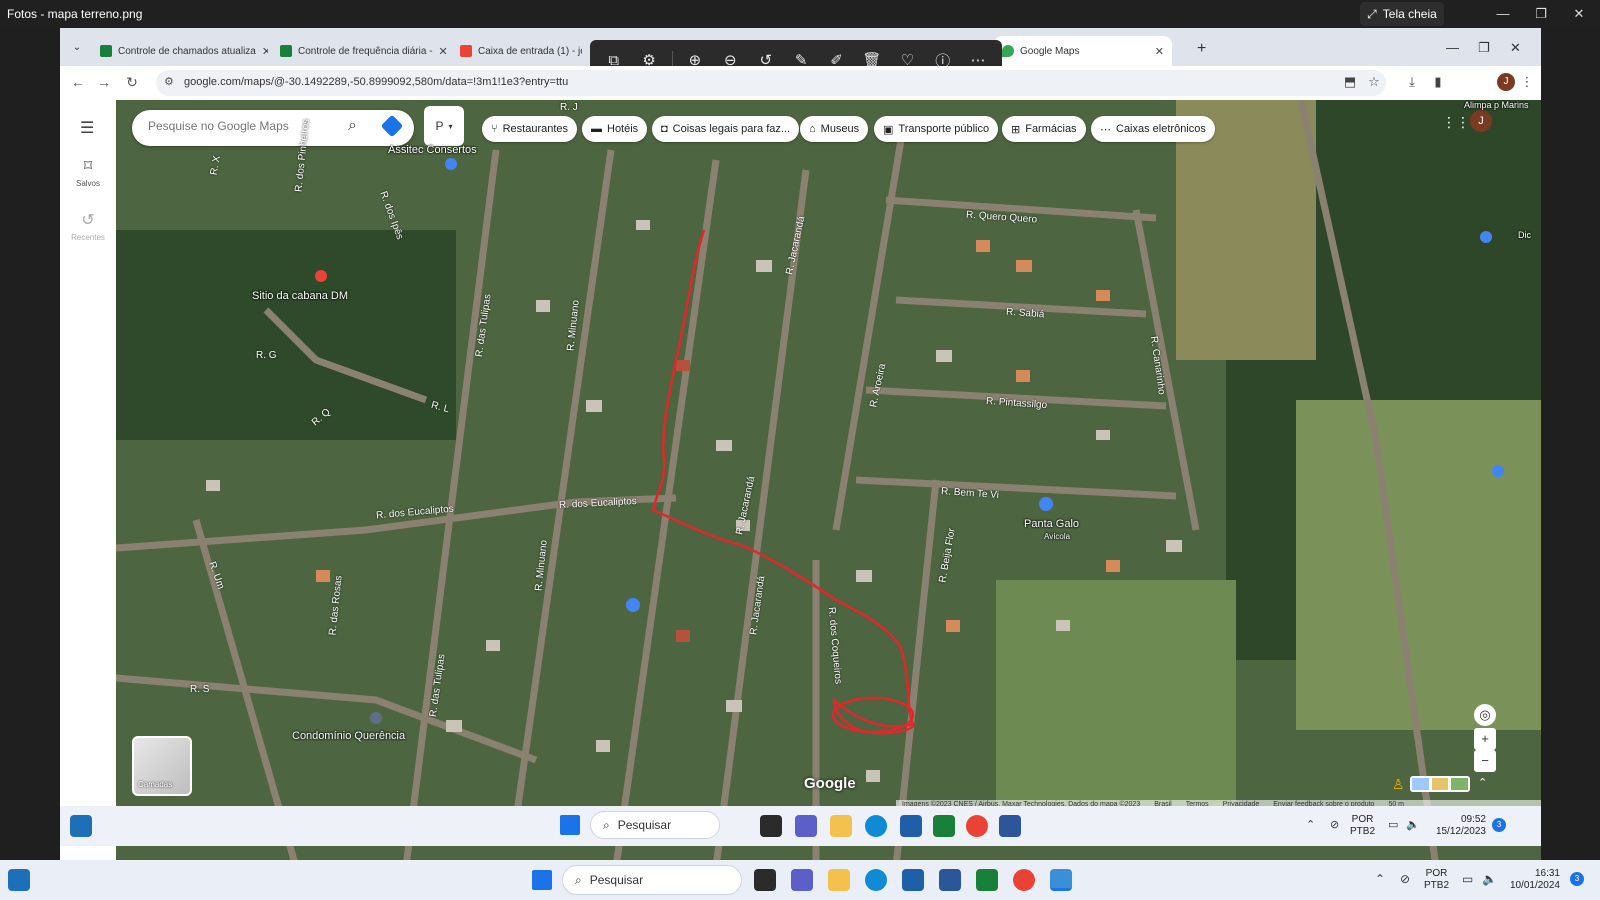  Describe the element at coordinates (623, 129) in the screenshot. I see `chip-label: Hotéis` at that location.